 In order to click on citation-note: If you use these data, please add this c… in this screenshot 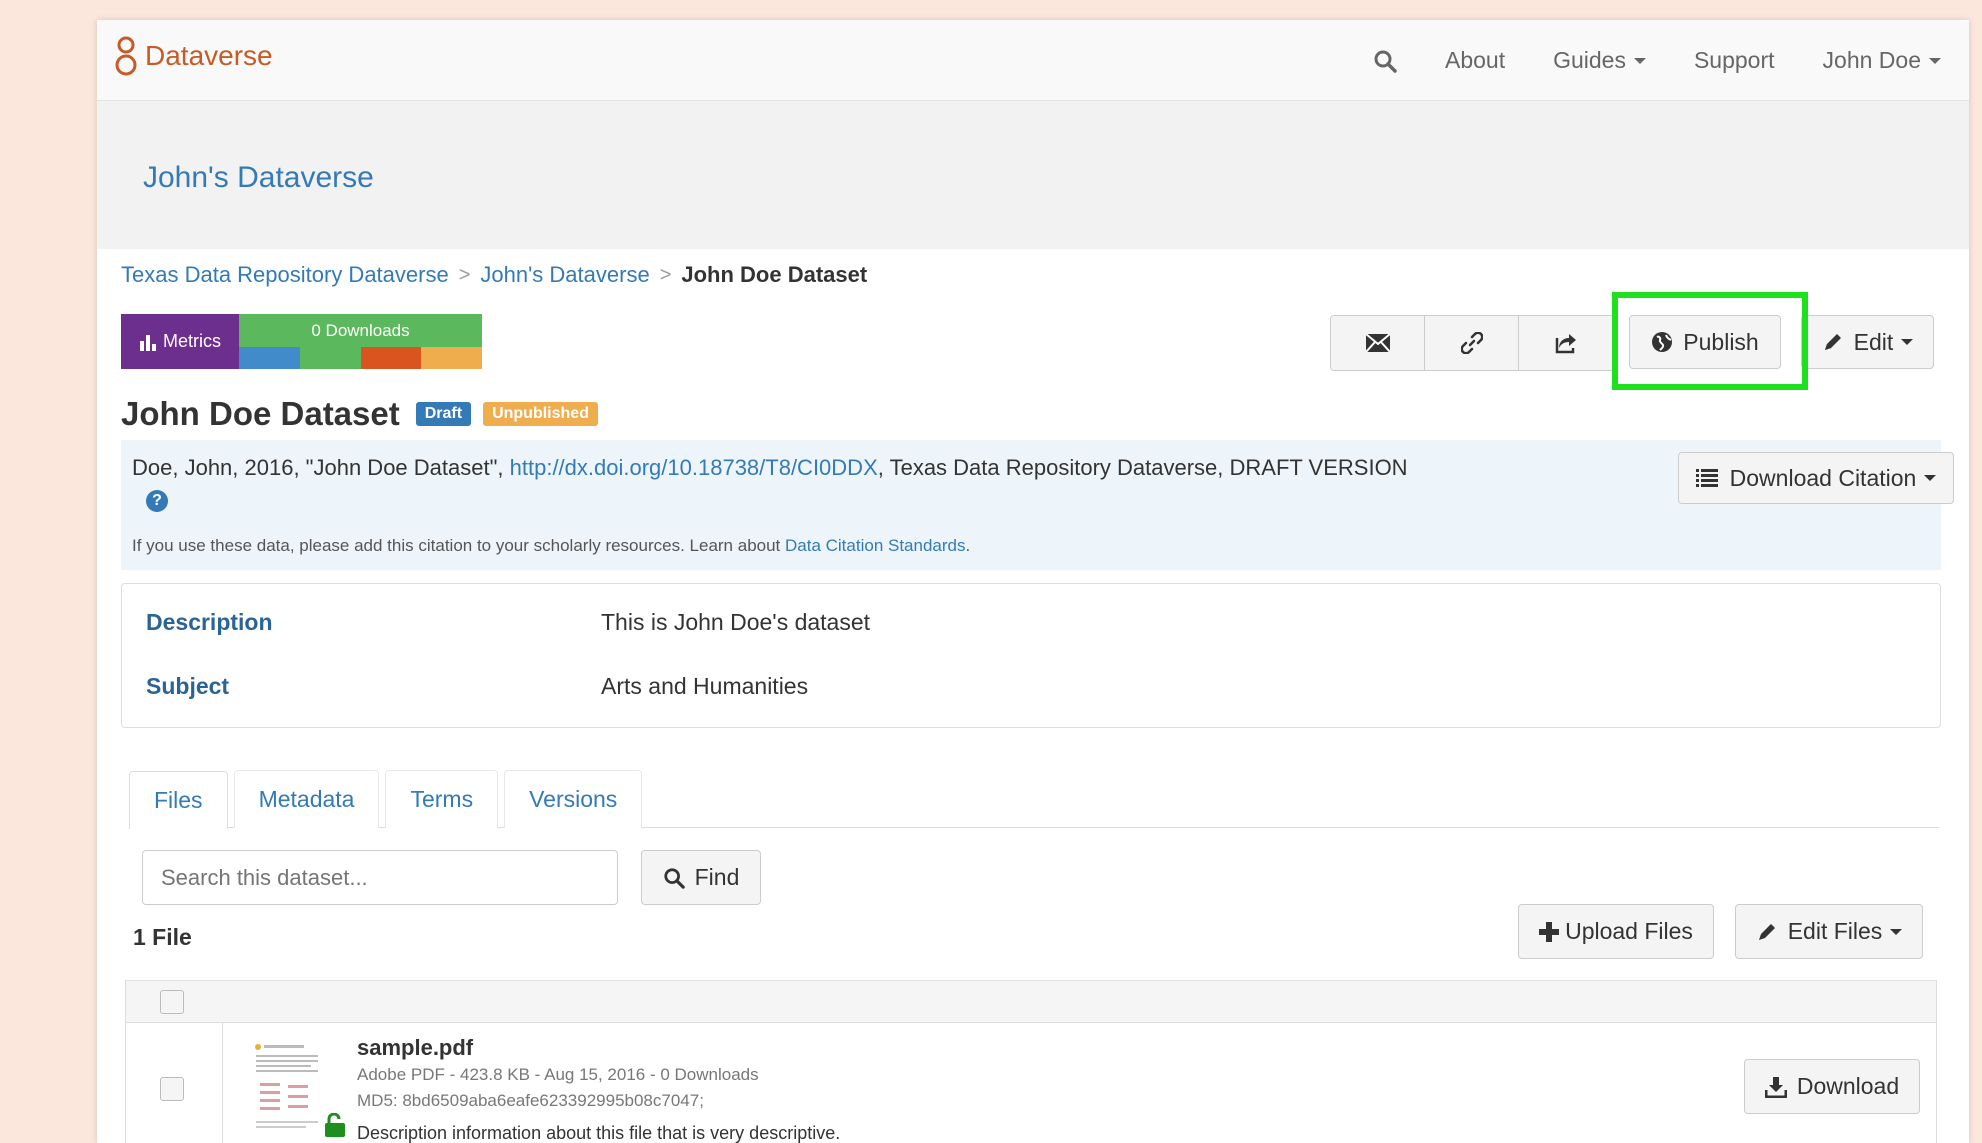, I will do `click(551, 546)`.